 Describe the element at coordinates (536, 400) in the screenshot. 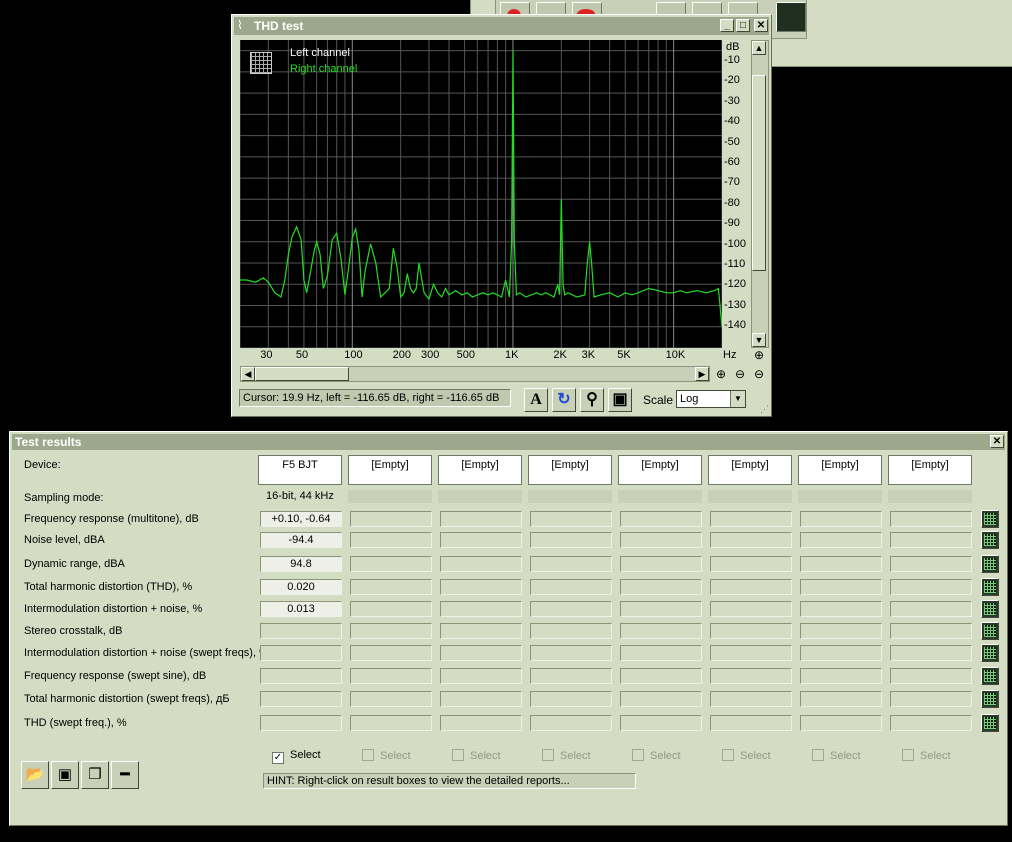

I see `font-button: A` at that location.